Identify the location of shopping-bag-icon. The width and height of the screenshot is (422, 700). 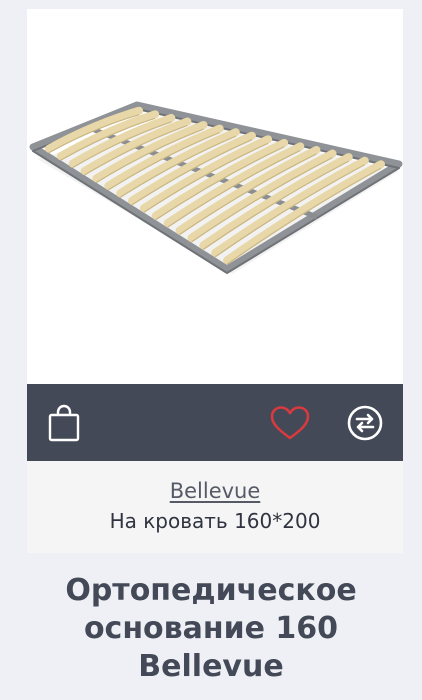
(64, 422).